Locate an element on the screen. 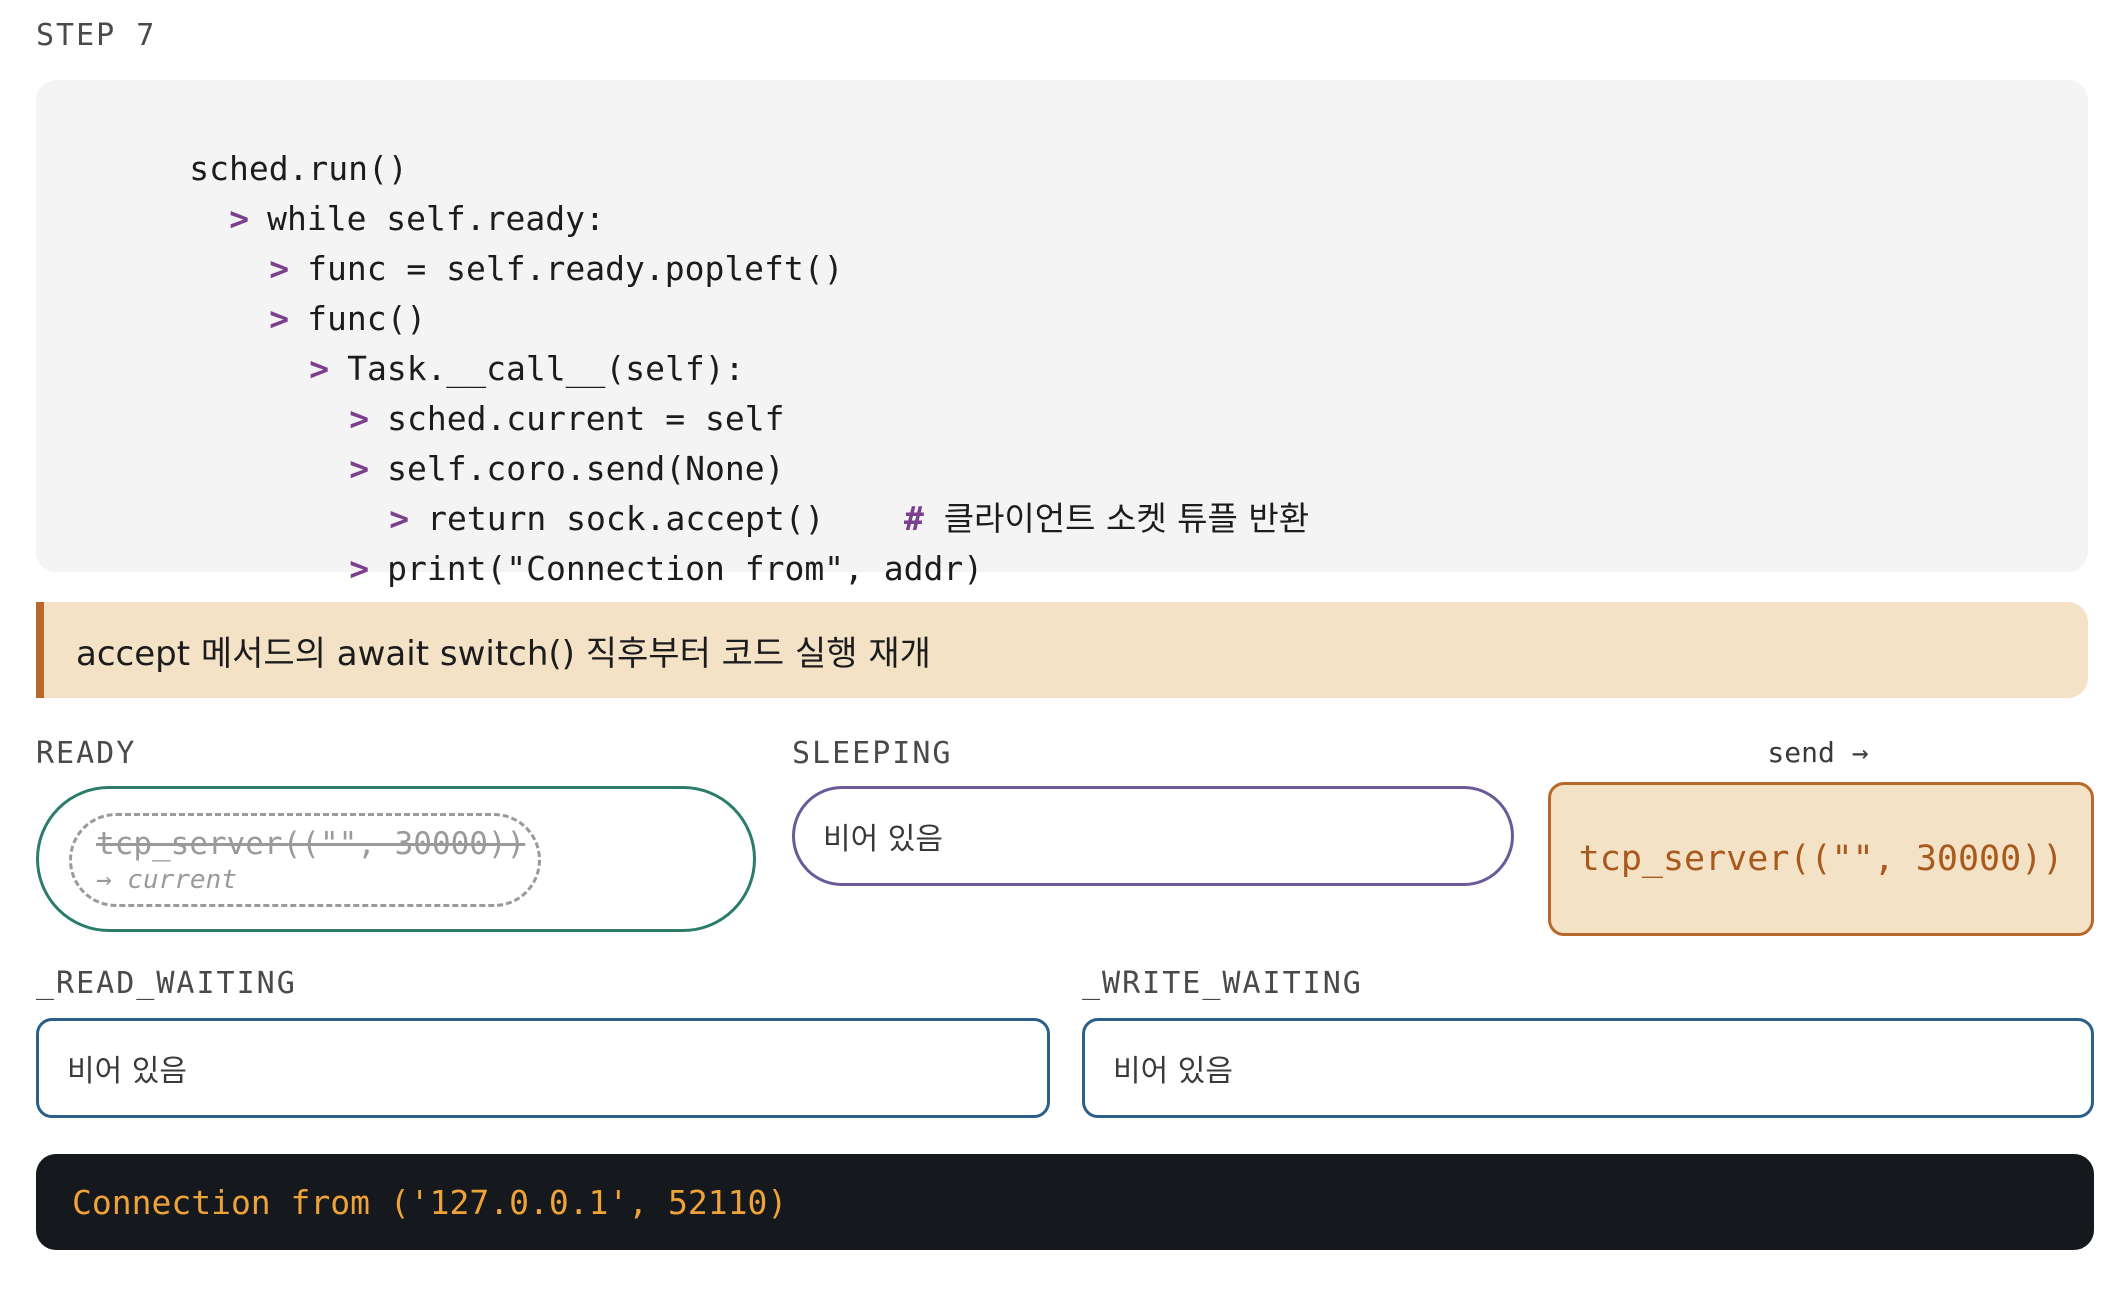  task-pill: tcp_server(("", 30000)) → current is located at coordinates (305, 860).